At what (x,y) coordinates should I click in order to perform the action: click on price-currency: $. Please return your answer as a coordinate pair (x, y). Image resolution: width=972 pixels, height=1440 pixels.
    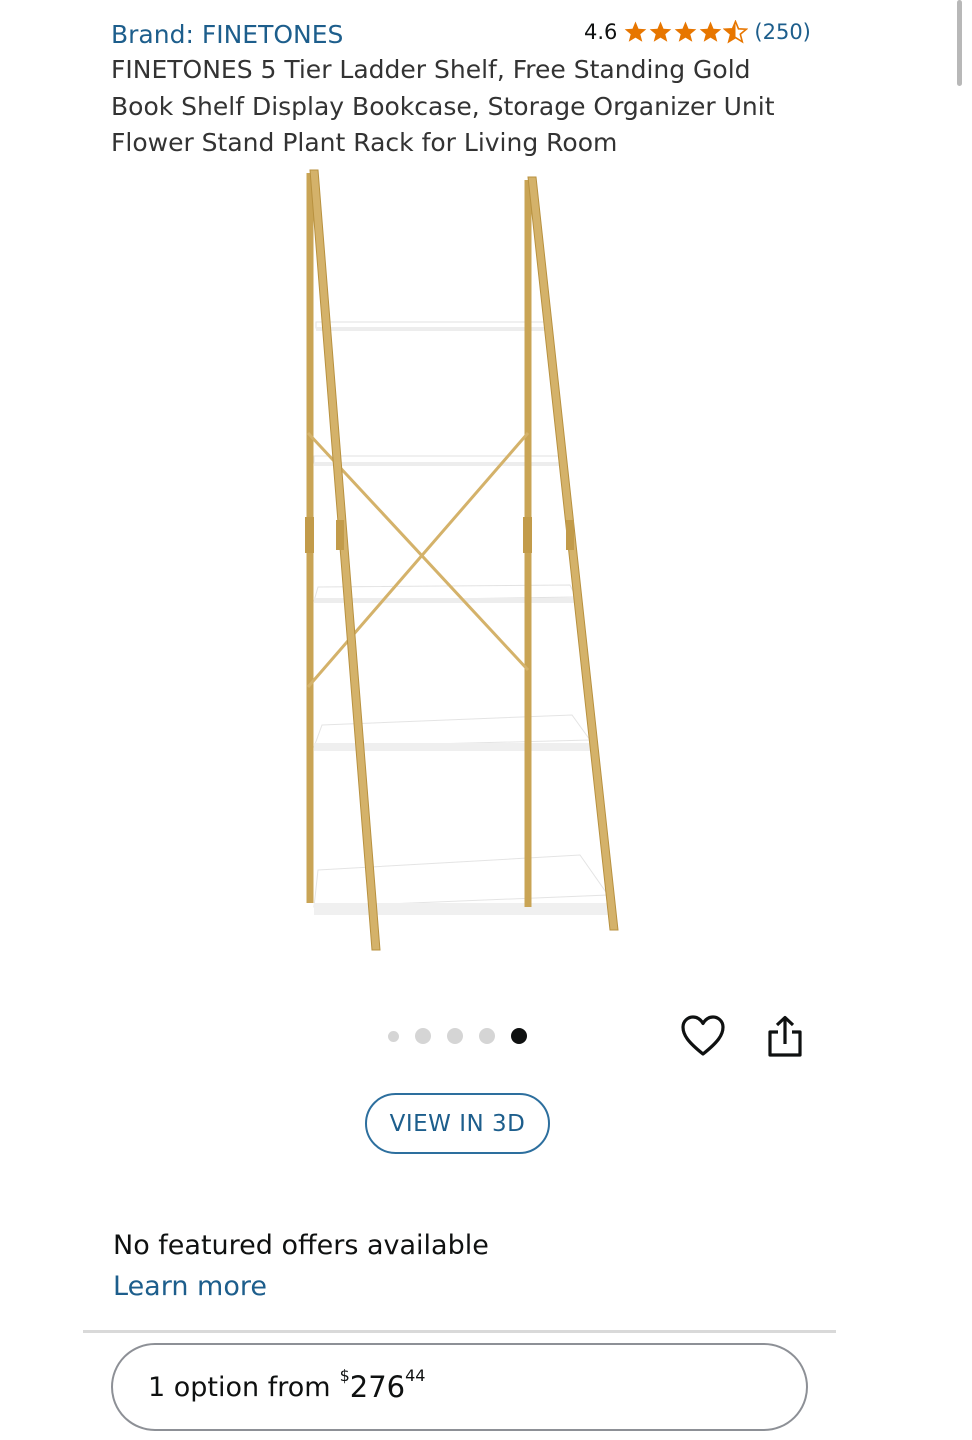
    Looking at the image, I should click on (344, 1375).